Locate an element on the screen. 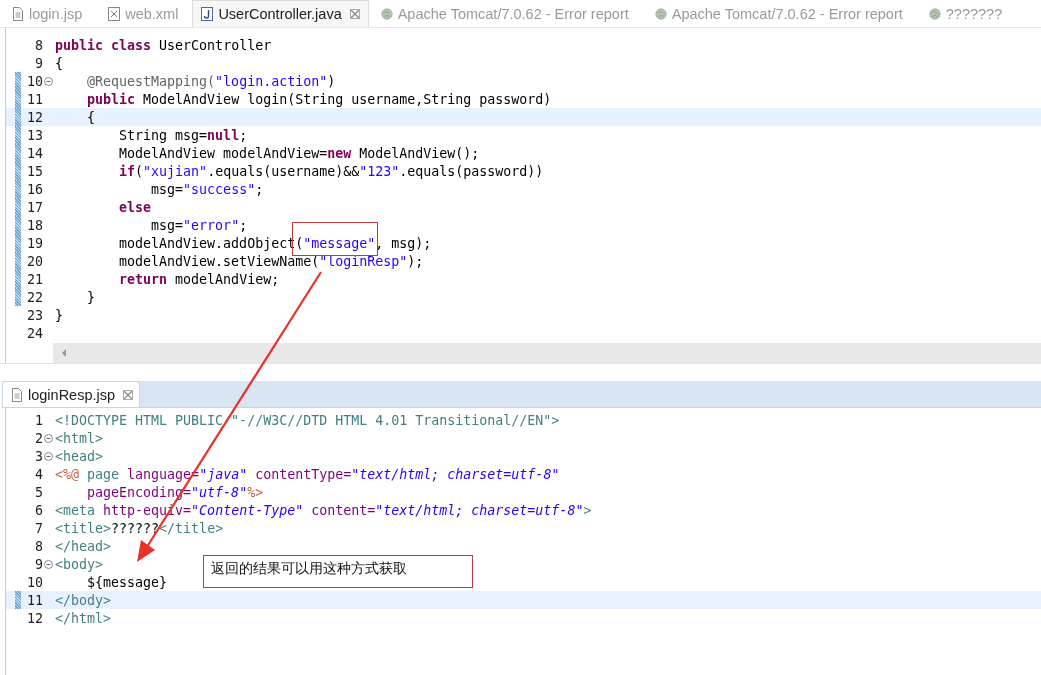 The height and width of the screenshot is (675, 1041). line-number: 4 is located at coordinates (38, 474).